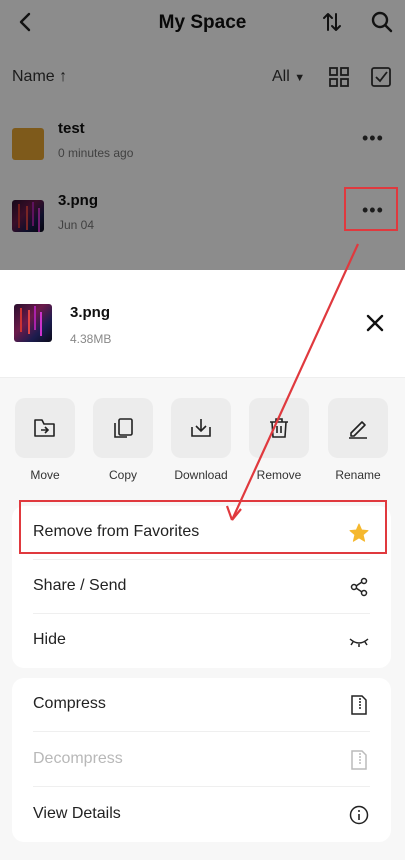 The image size is (405, 860). I want to click on sheet-file-size: 4.38MB, so click(91, 339).